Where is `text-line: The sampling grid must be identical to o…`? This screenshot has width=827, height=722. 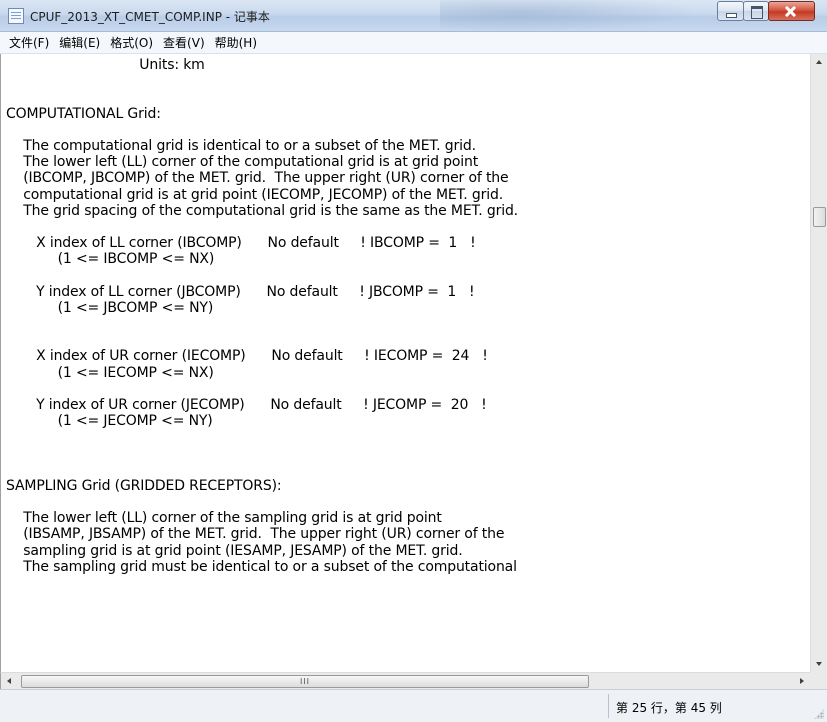
text-line: The sampling grid must be identical to o… is located at coordinates (261, 566).